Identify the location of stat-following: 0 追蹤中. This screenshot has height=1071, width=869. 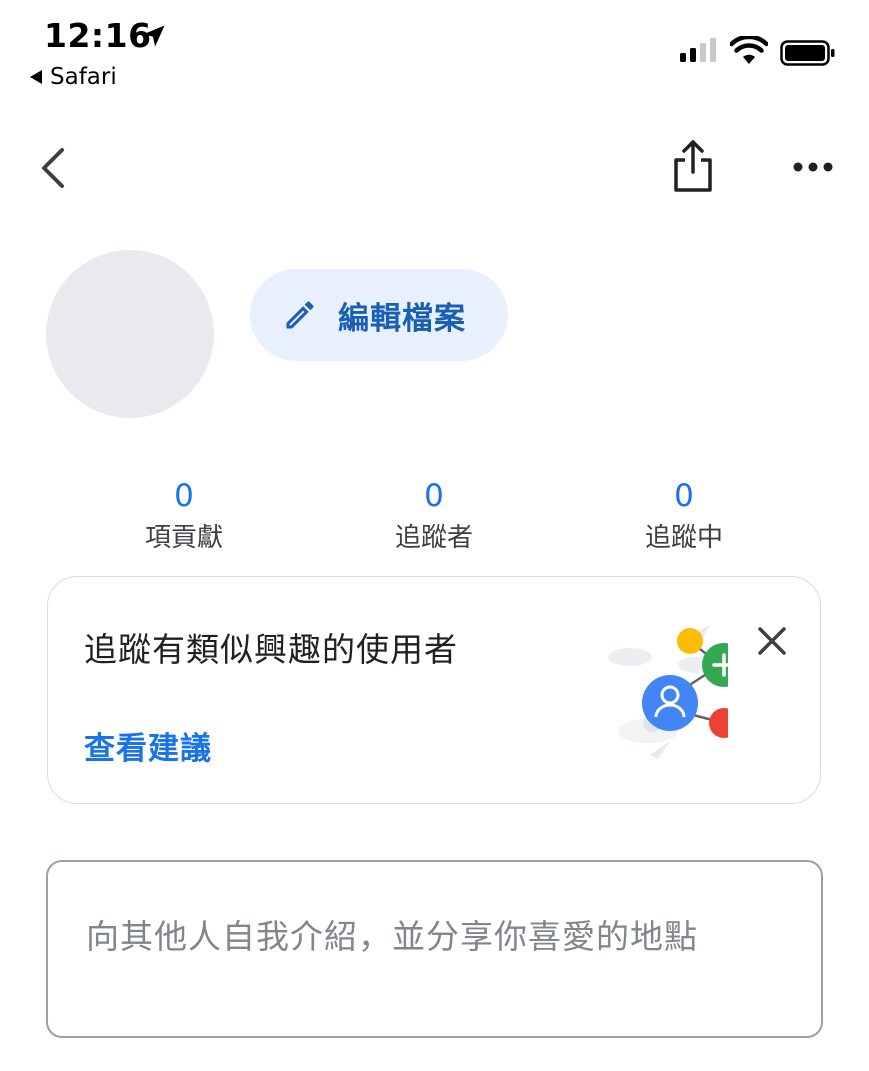
(684, 517).